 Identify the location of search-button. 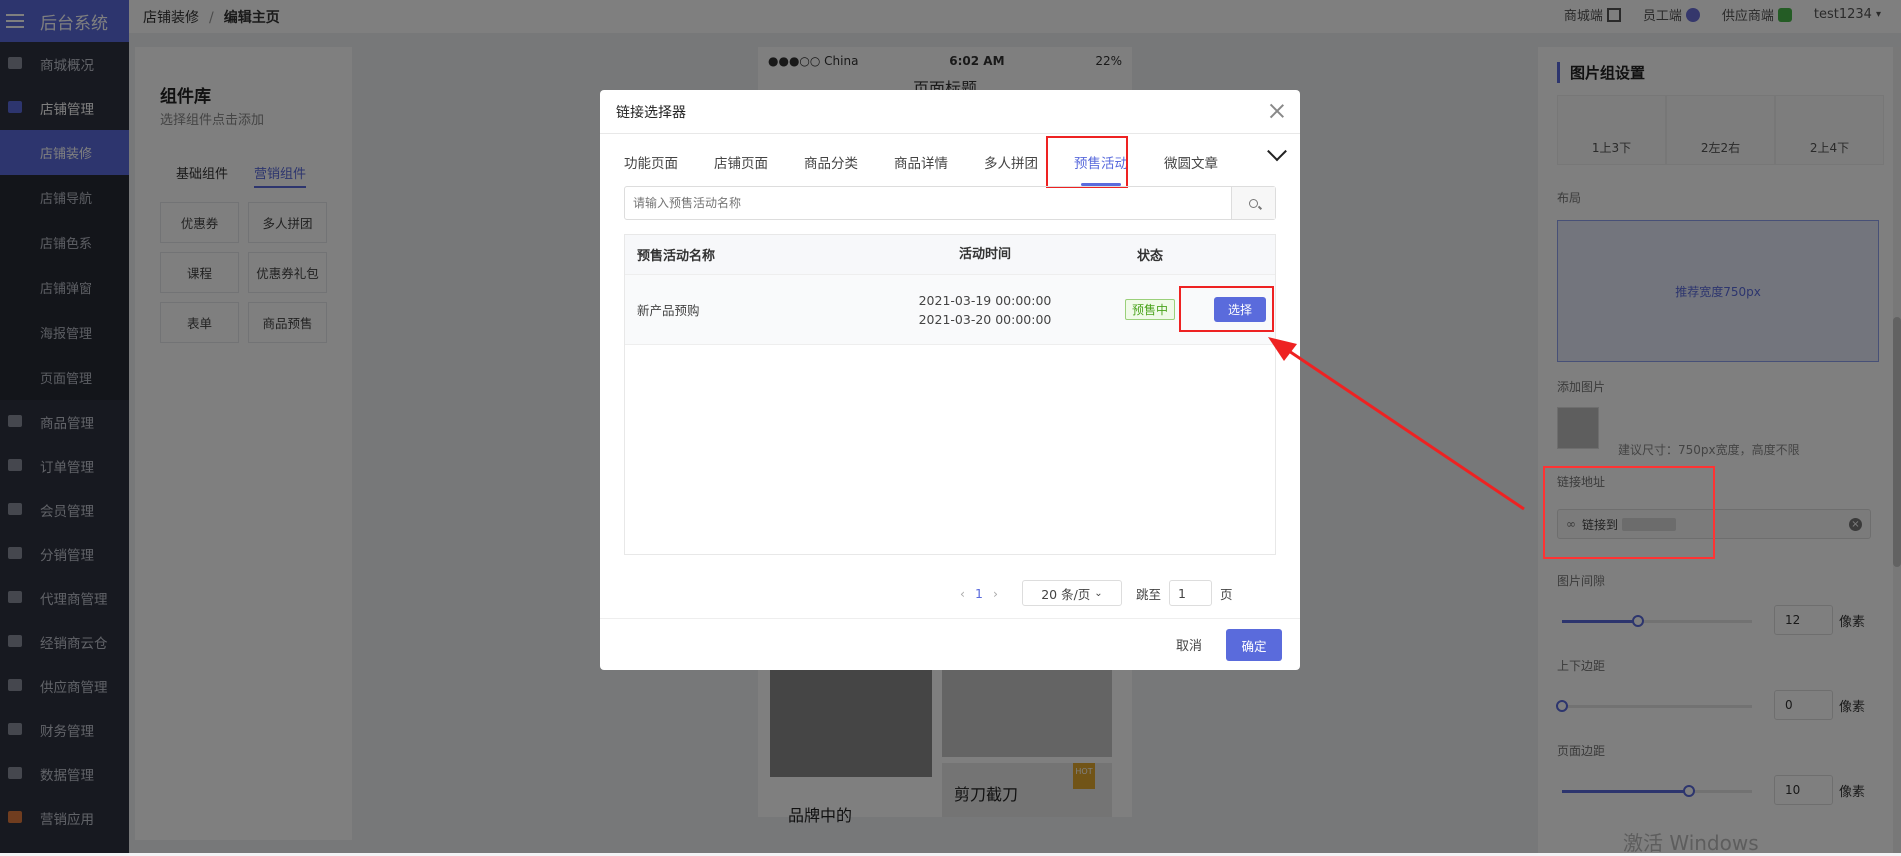
(1253, 203).